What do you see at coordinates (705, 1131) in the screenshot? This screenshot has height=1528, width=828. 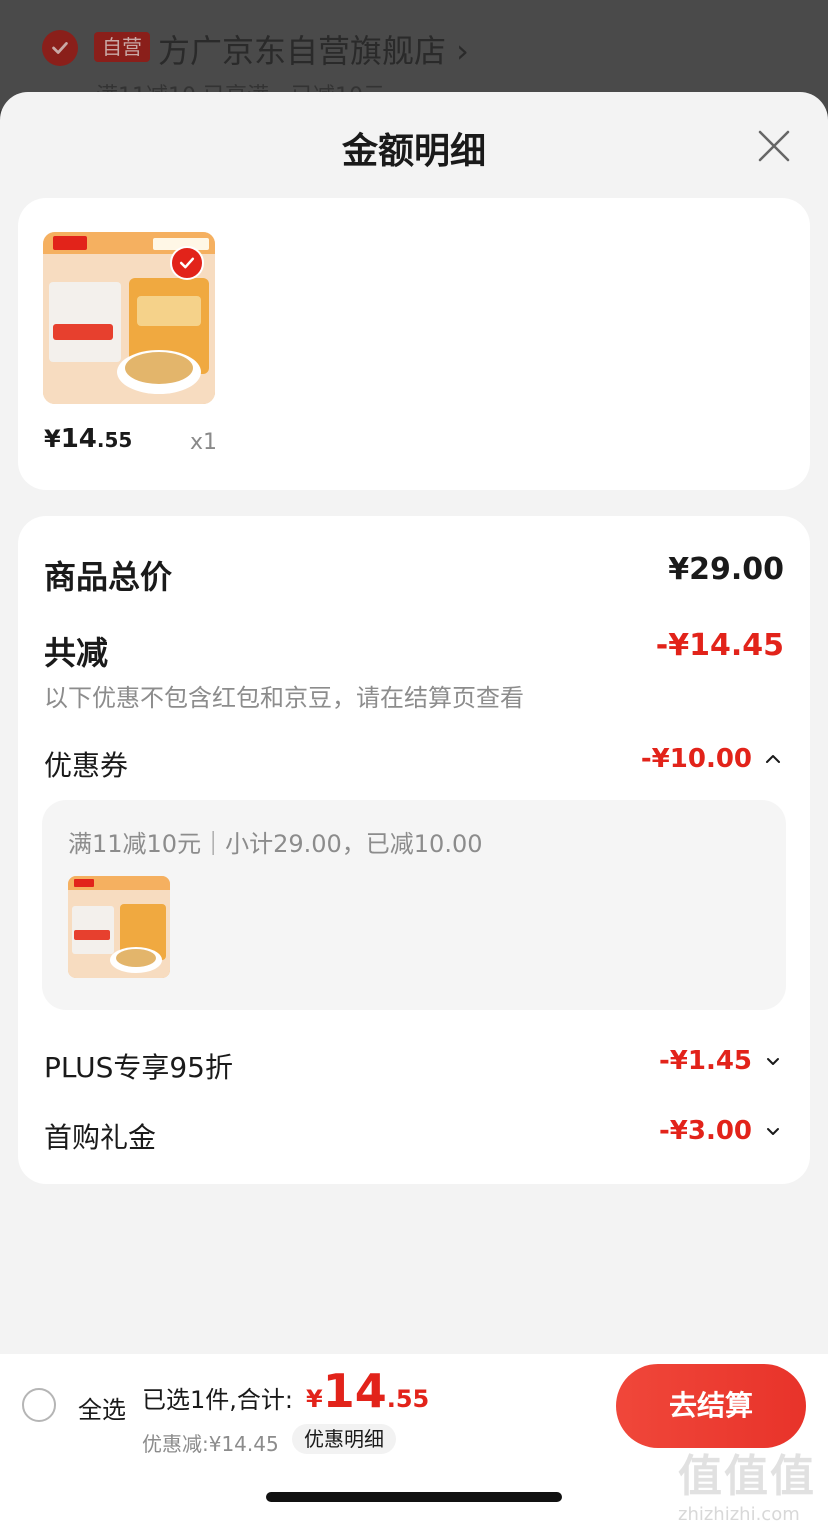 I see `first-purchase-value: -¥3.00` at bounding box center [705, 1131].